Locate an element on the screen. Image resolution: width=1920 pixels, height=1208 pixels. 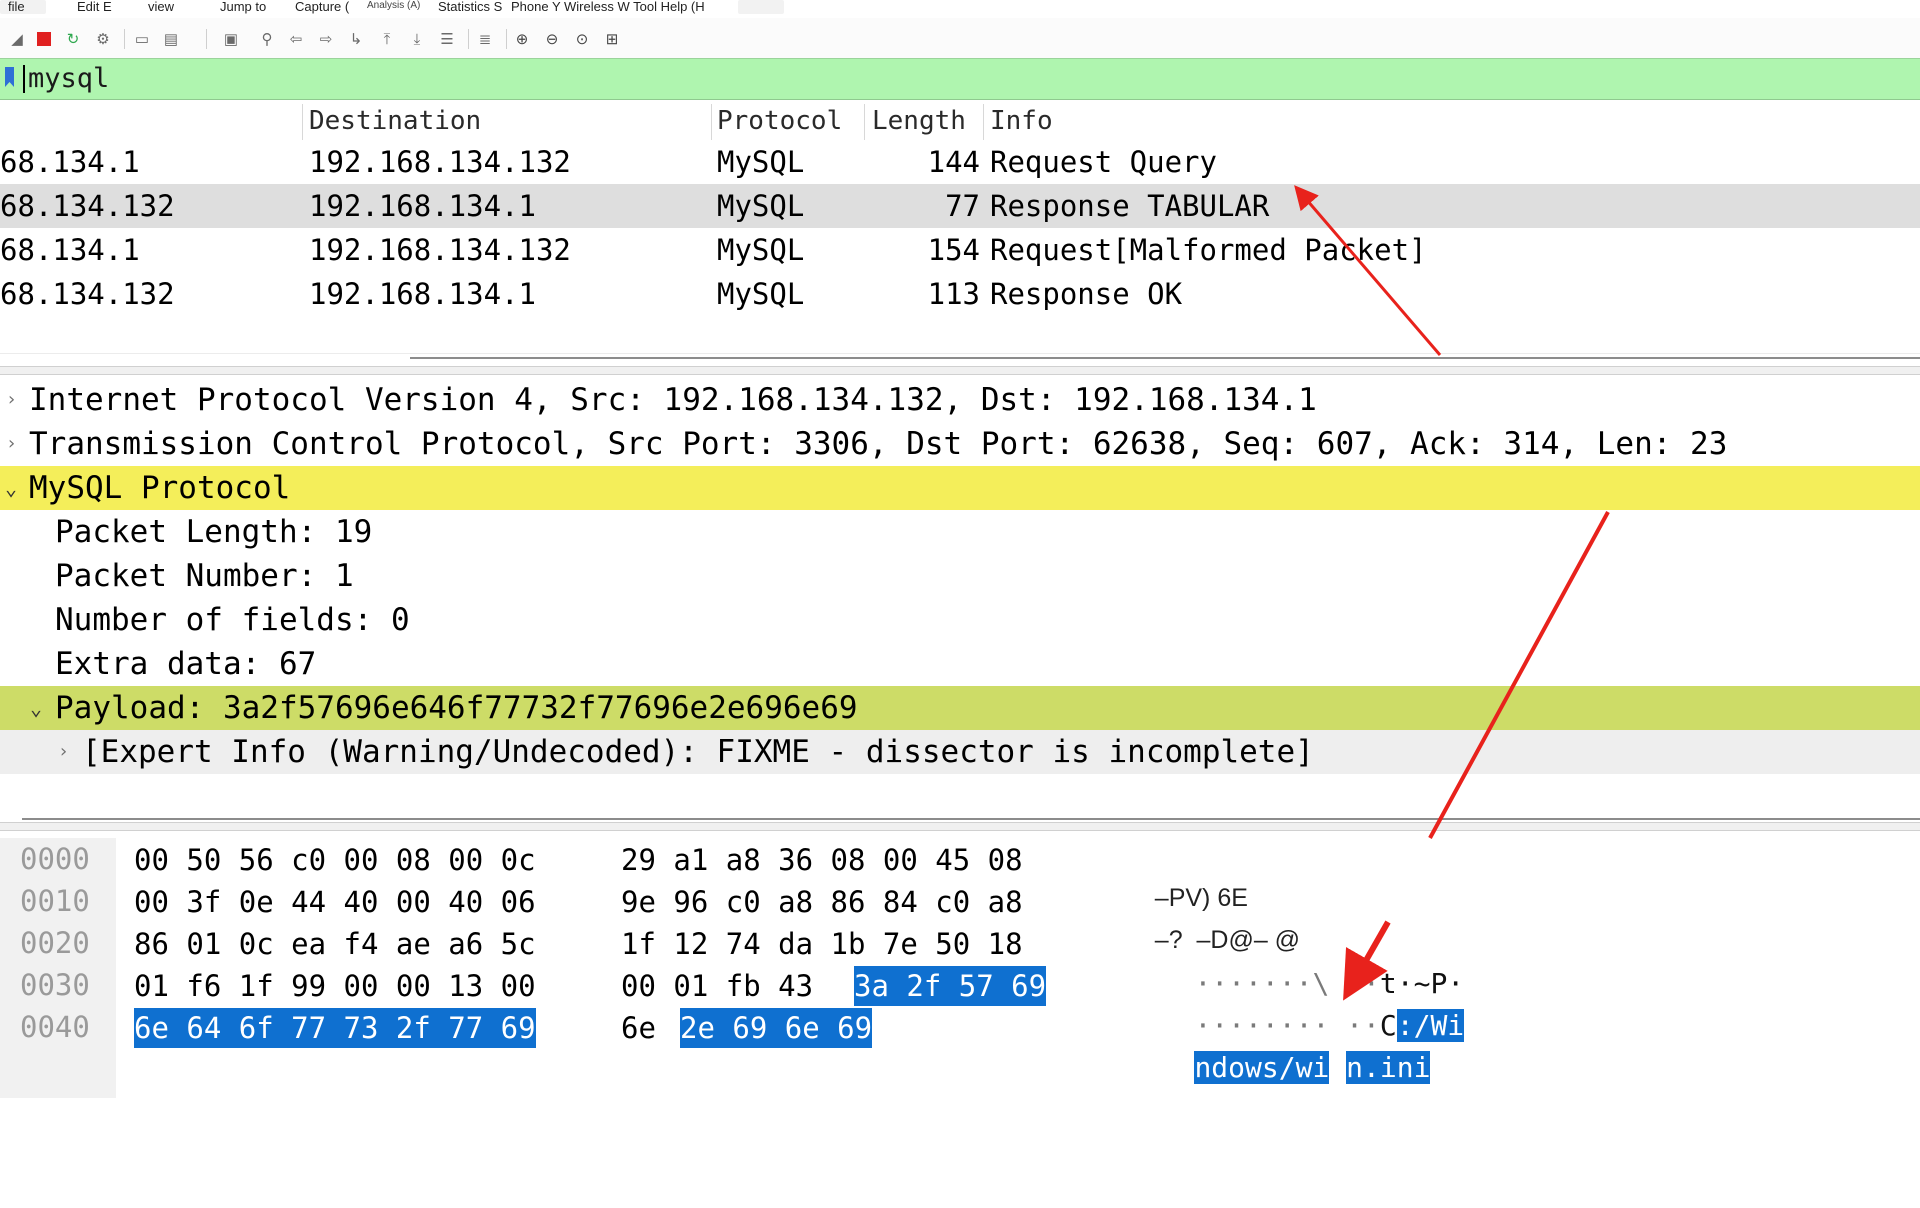
zoom-out-icon: ⊖ is located at coordinates (552, 39).